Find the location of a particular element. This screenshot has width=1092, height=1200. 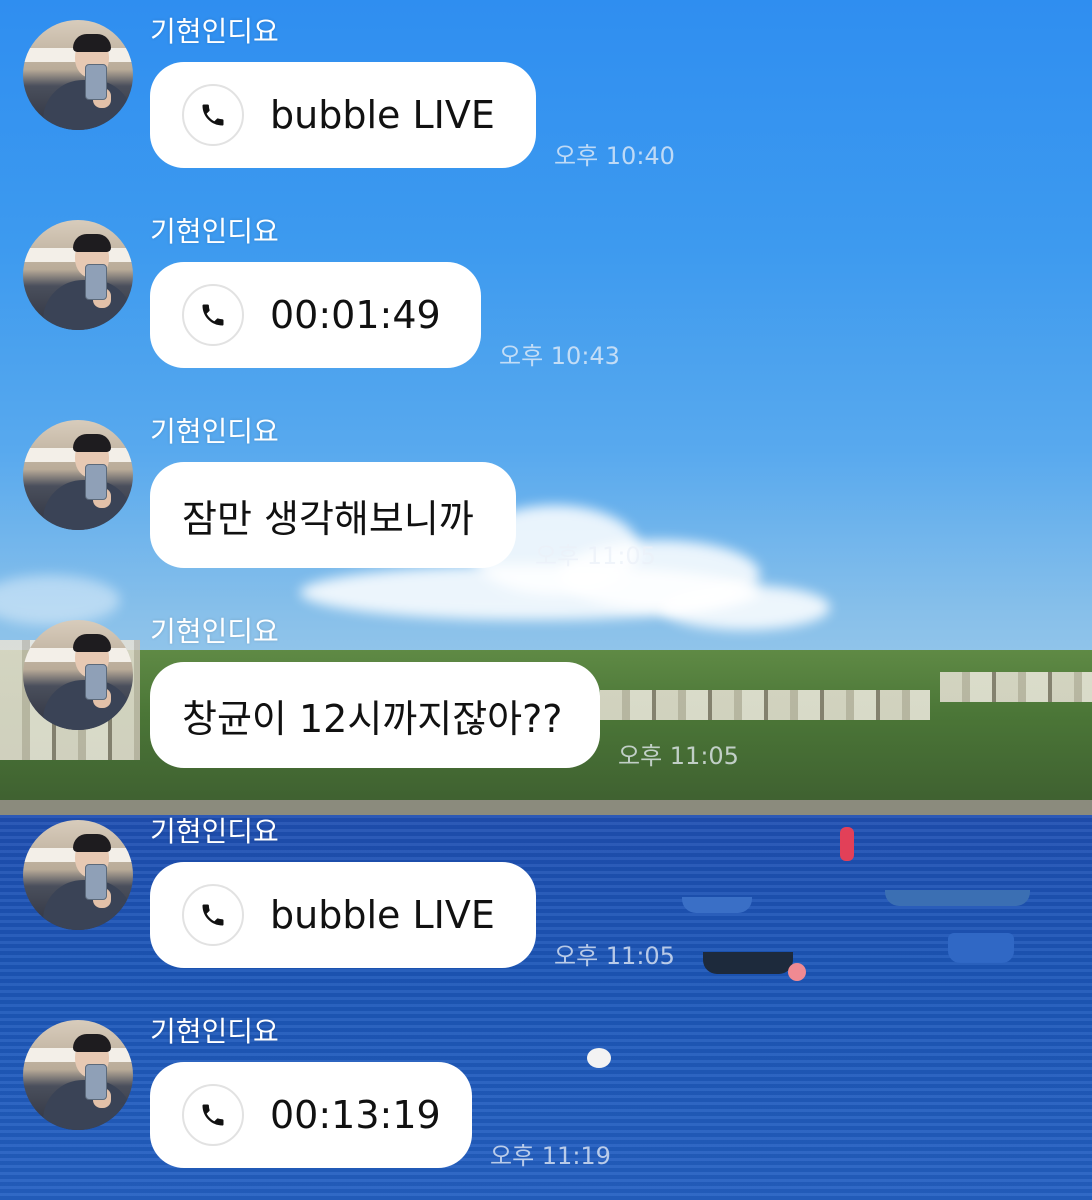

message-text: 창균이 12시까지잖아?? is located at coordinates (372, 718).